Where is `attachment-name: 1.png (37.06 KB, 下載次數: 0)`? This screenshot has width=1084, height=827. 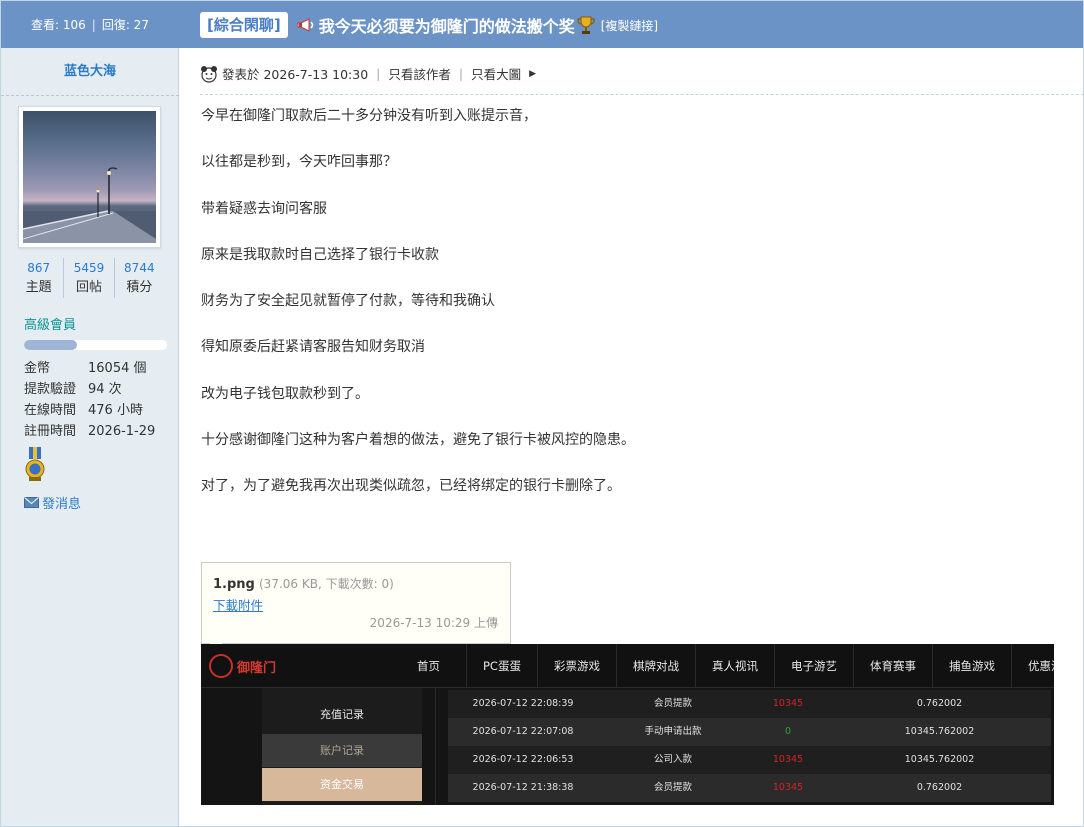 attachment-name: 1.png (37.06 KB, 下載次數: 0) is located at coordinates (303, 583).